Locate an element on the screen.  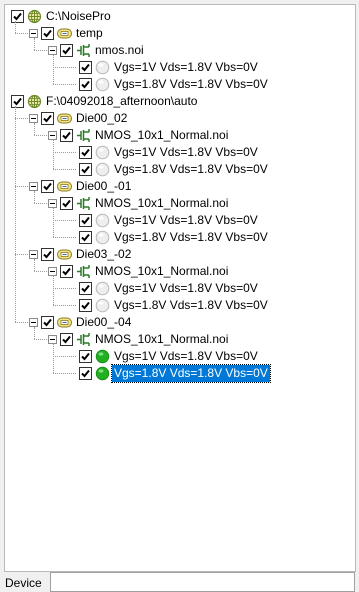
tree-node-label: temp is located at coordinates (89, 33).